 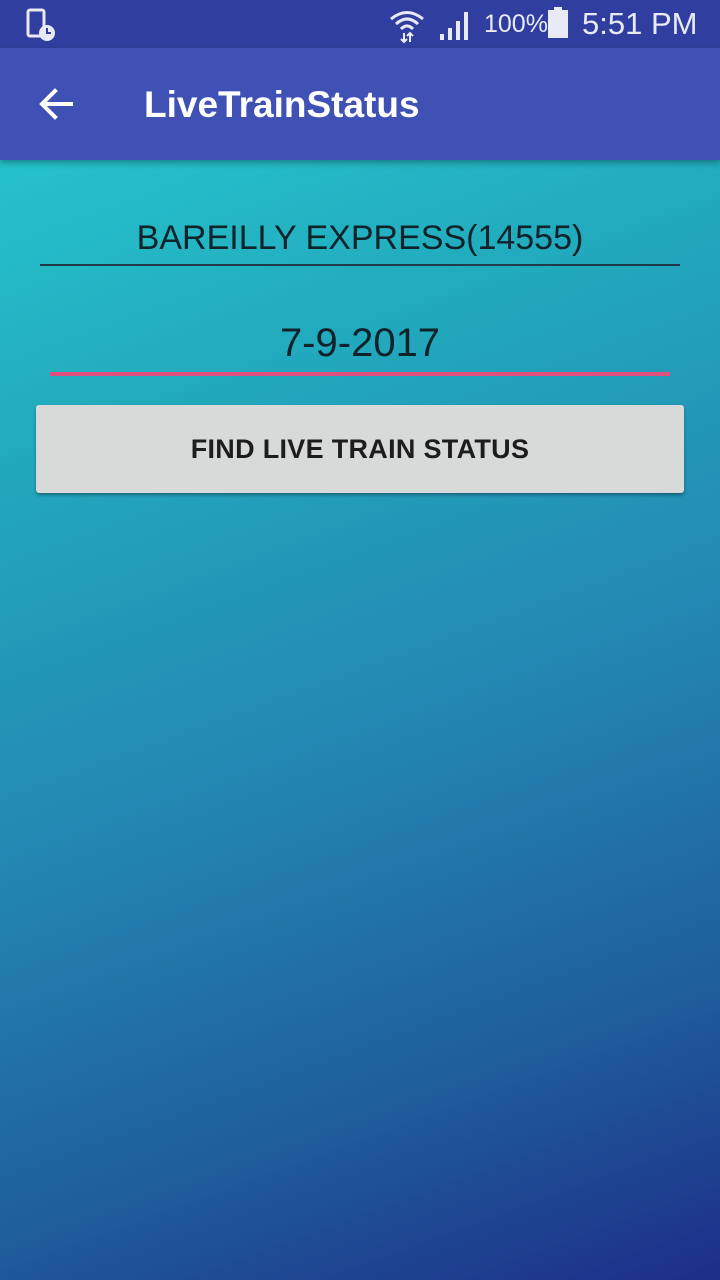 I want to click on back-button, so click(x=56, y=104).